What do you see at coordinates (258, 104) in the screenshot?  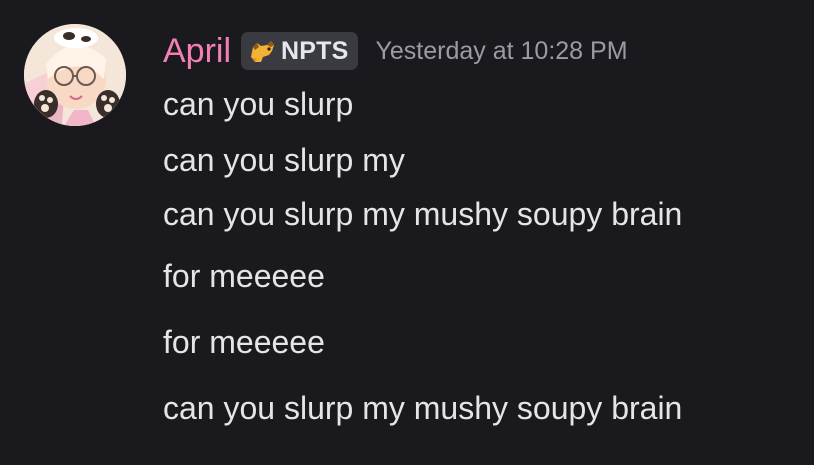 I see `message-line: can you slurp` at bounding box center [258, 104].